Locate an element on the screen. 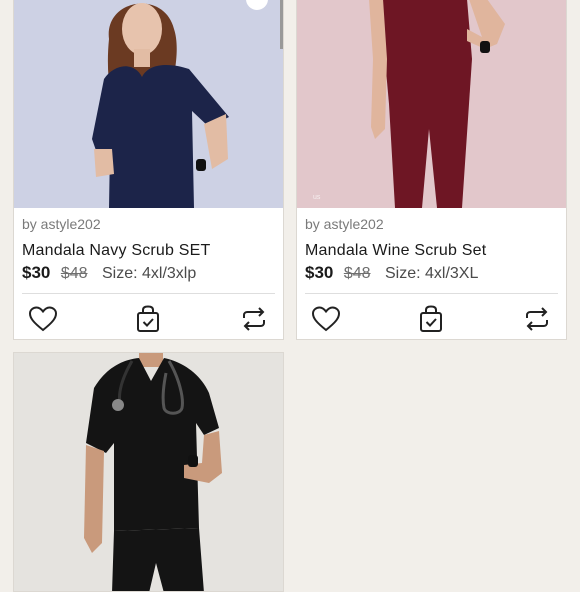 This screenshot has width=580, height=592. size-label: Size: 4xl/3xlp is located at coordinates (149, 273).